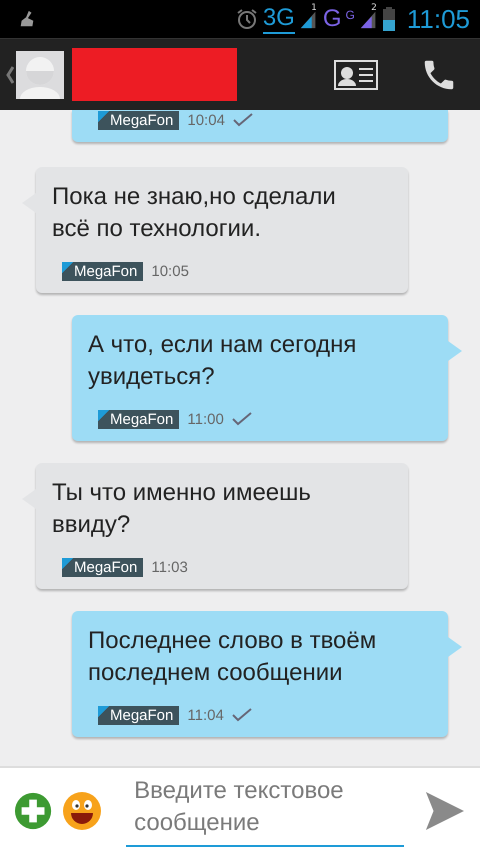  What do you see at coordinates (82, 811) in the screenshot?
I see `smiley-icon` at bounding box center [82, 811].